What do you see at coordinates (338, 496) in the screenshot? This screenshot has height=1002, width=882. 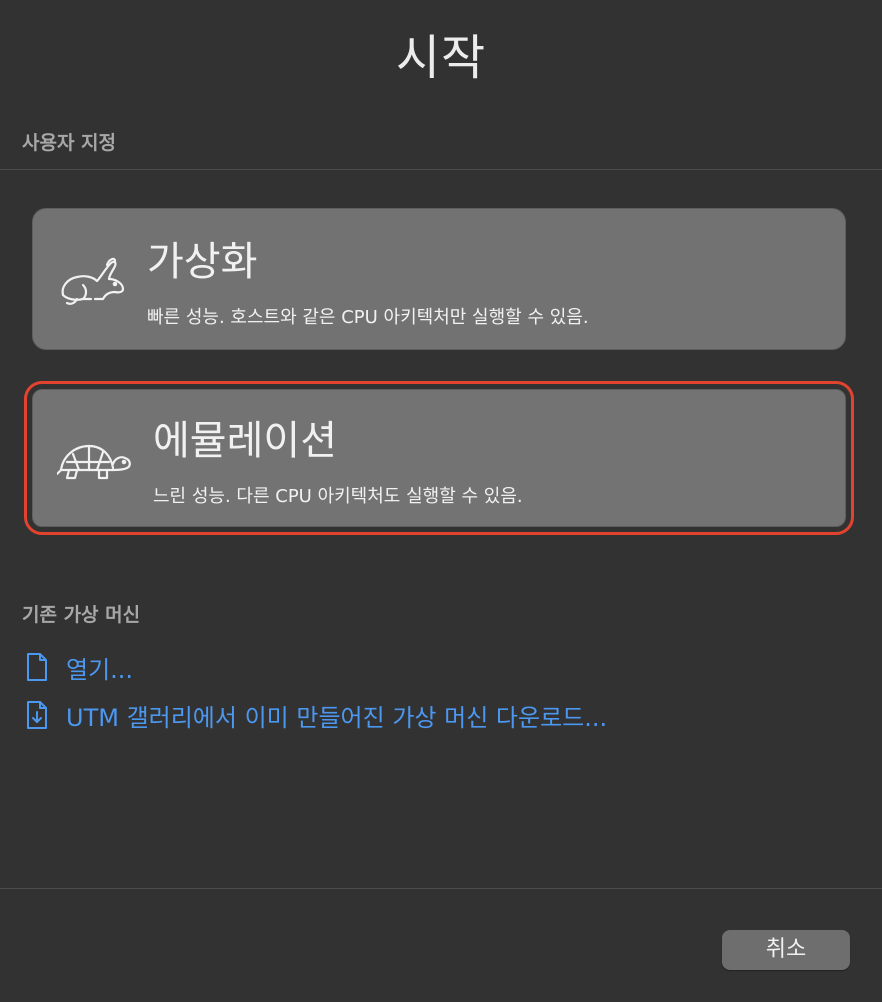 I see `emulate-description: 느린 성능. 다른 CPU 아키텍처도 실행할 수 있음.` at bounding box center [338, 496].